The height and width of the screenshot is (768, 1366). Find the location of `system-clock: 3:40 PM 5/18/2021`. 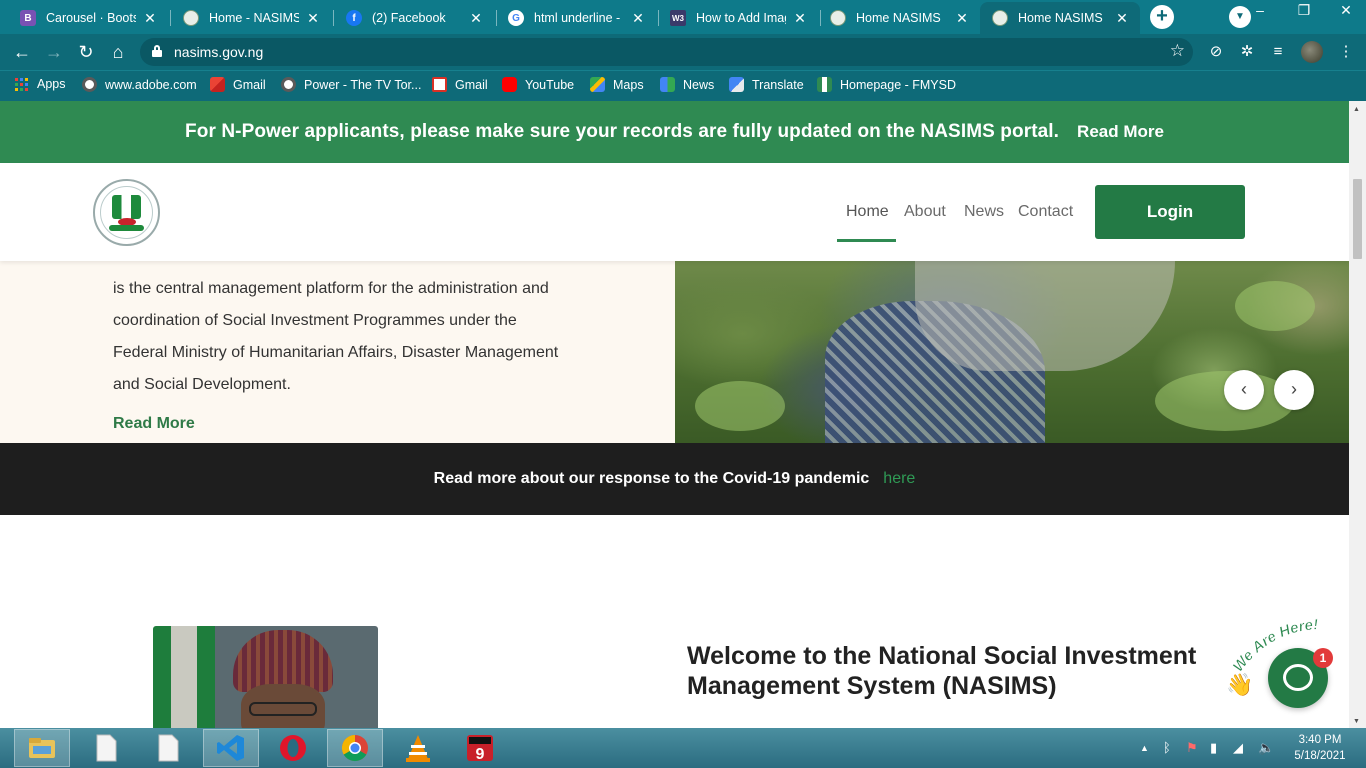

system-clock: 3:40 PM 5/18/2021 is located at coordinates (1320, 748).